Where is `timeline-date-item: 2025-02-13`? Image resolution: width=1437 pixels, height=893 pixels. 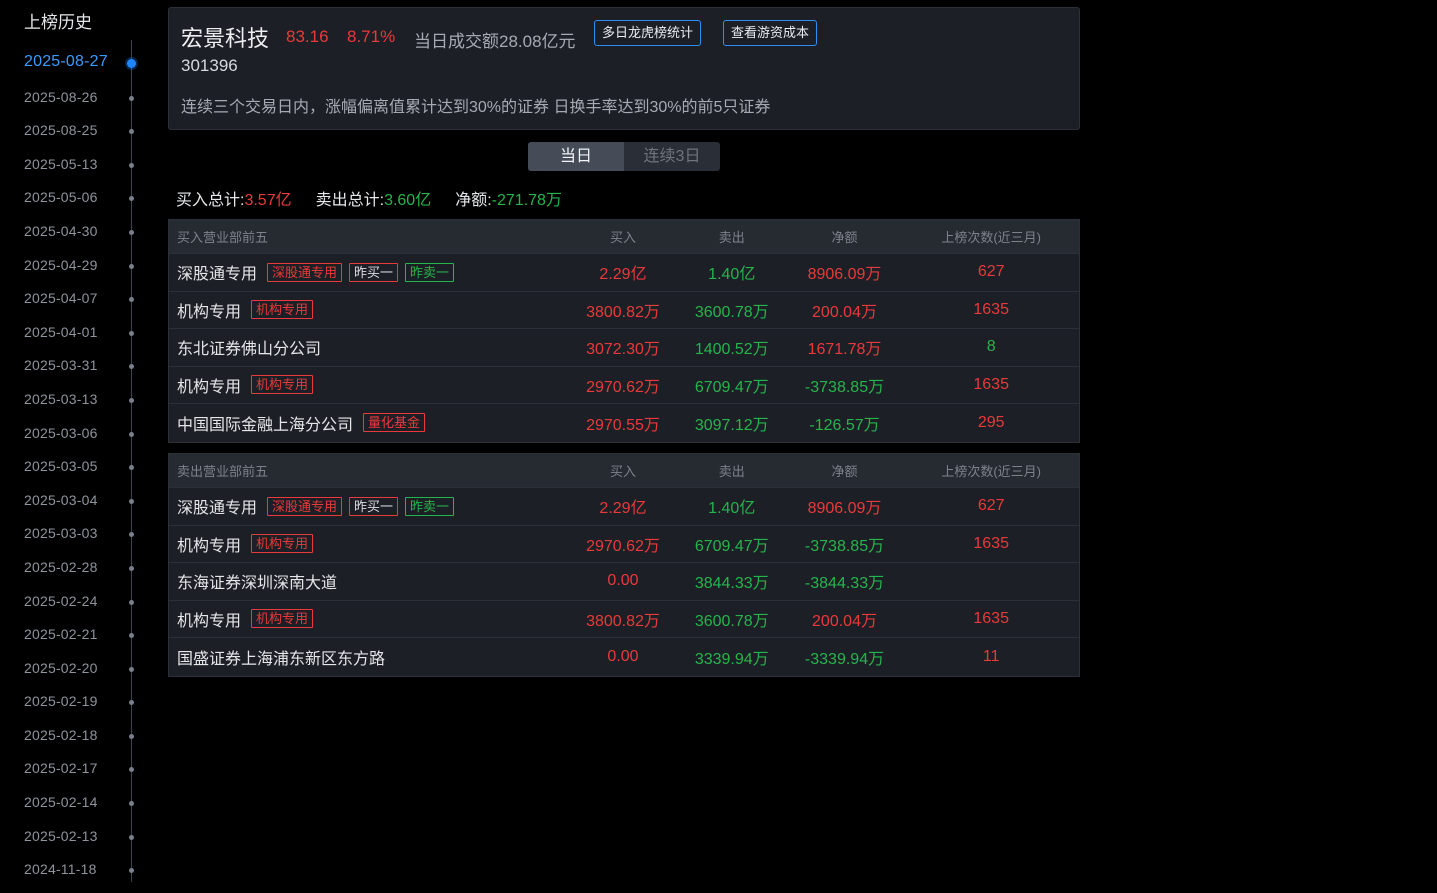
timeline-date-item: 2025-02-13 is located at coordinates (80, 843).